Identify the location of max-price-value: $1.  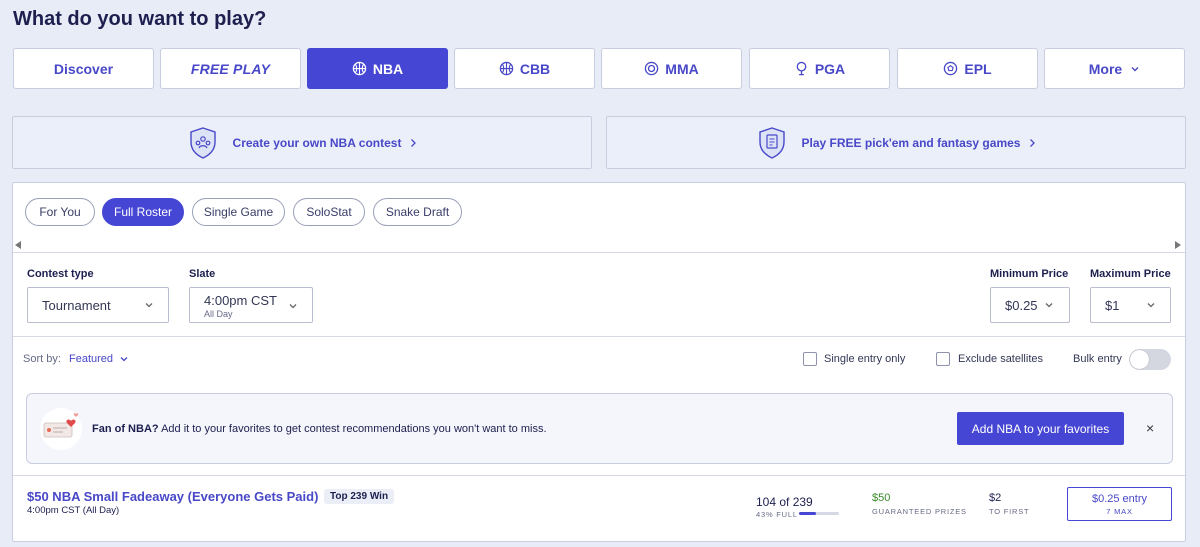
(1112, 305).